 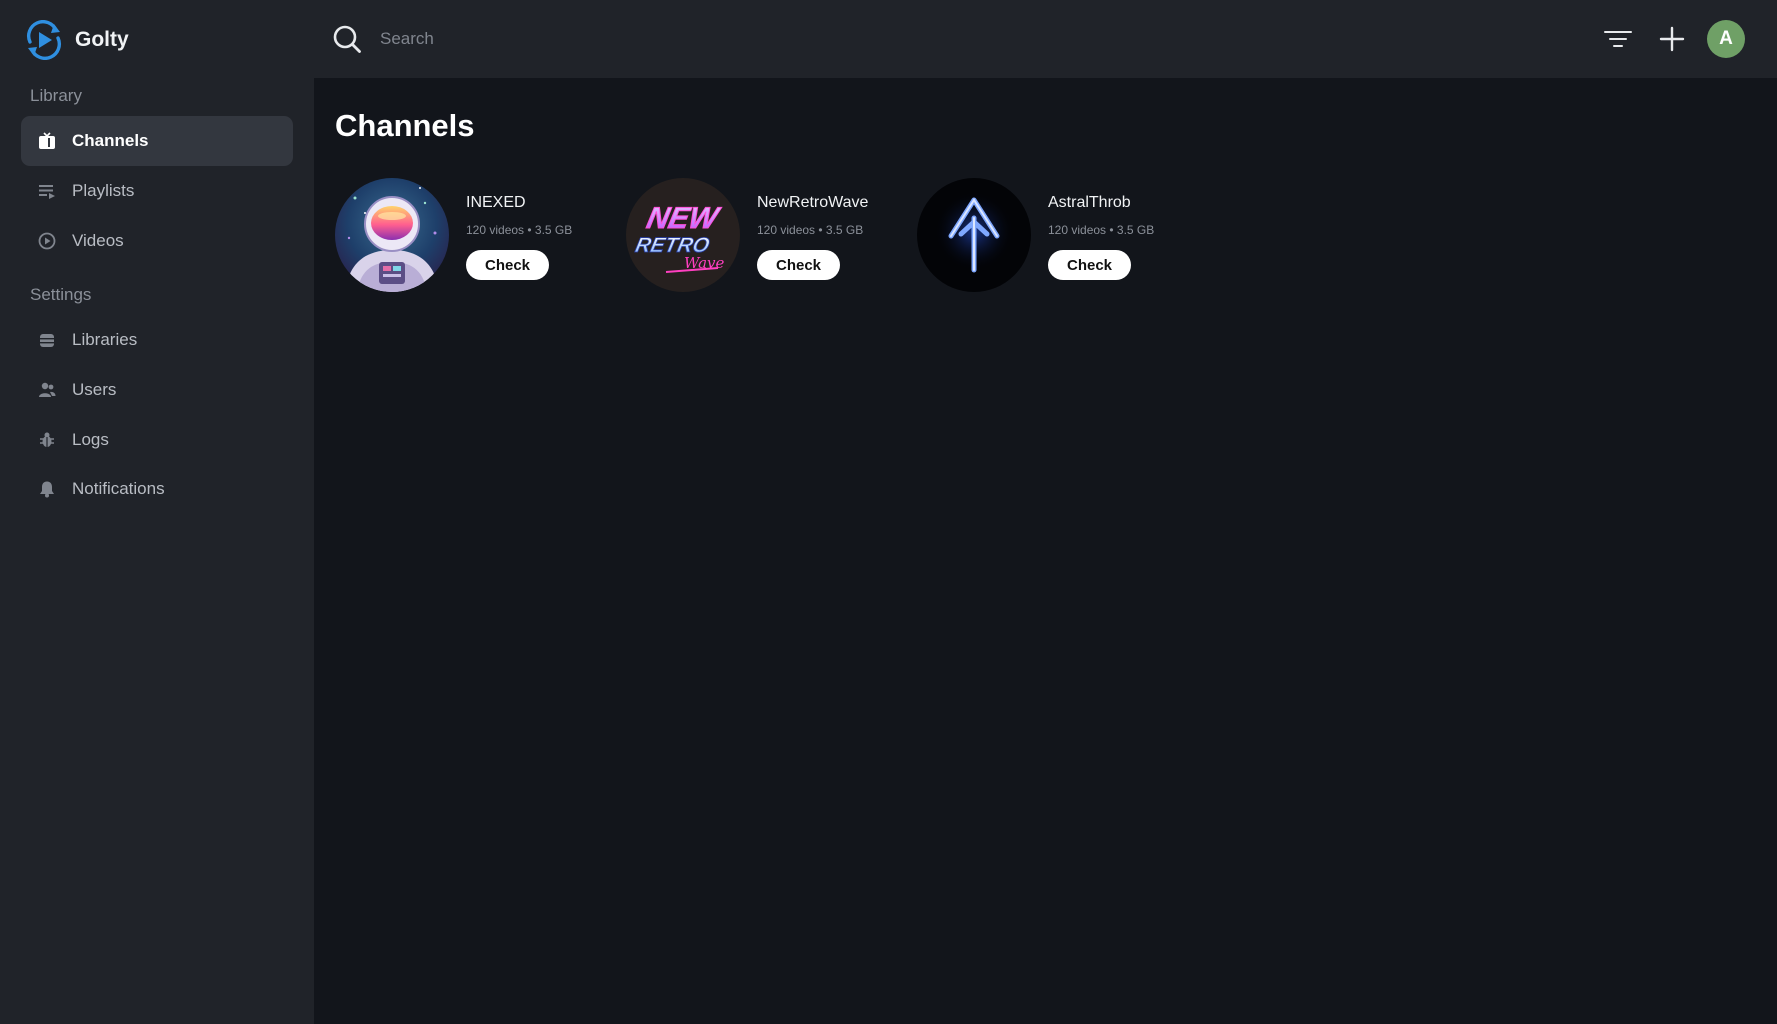 I want to click on page-title: Channels, so click(x=405, y=125).